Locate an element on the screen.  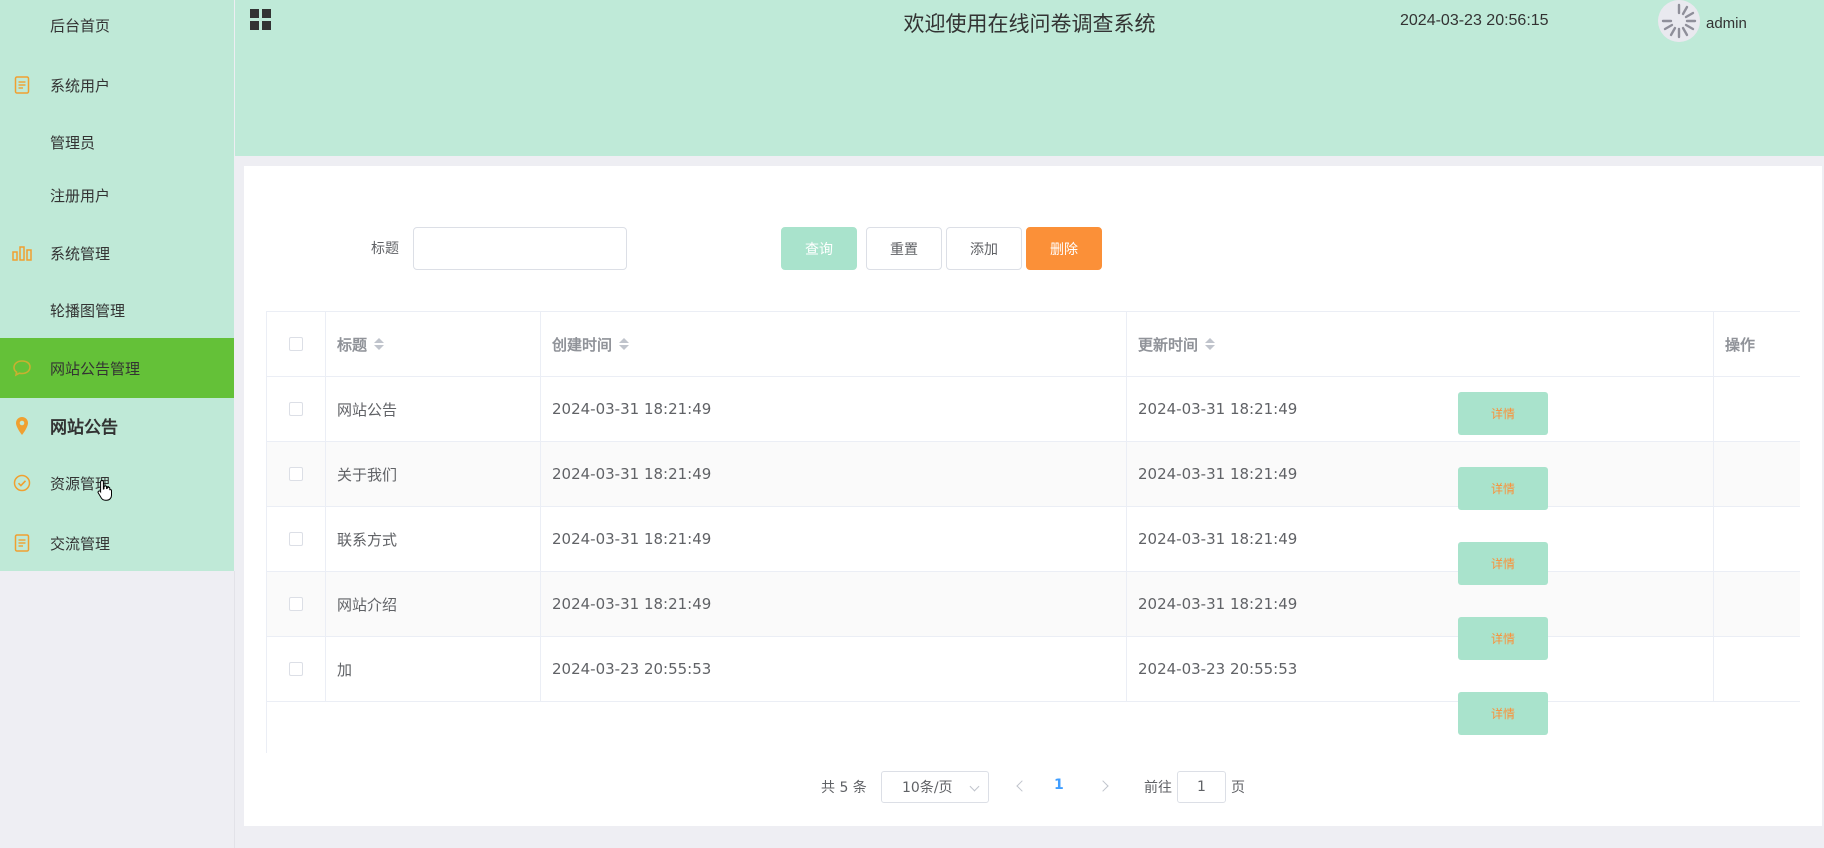
column-header-created: 创建时间 is located at coordinates (834, 344).